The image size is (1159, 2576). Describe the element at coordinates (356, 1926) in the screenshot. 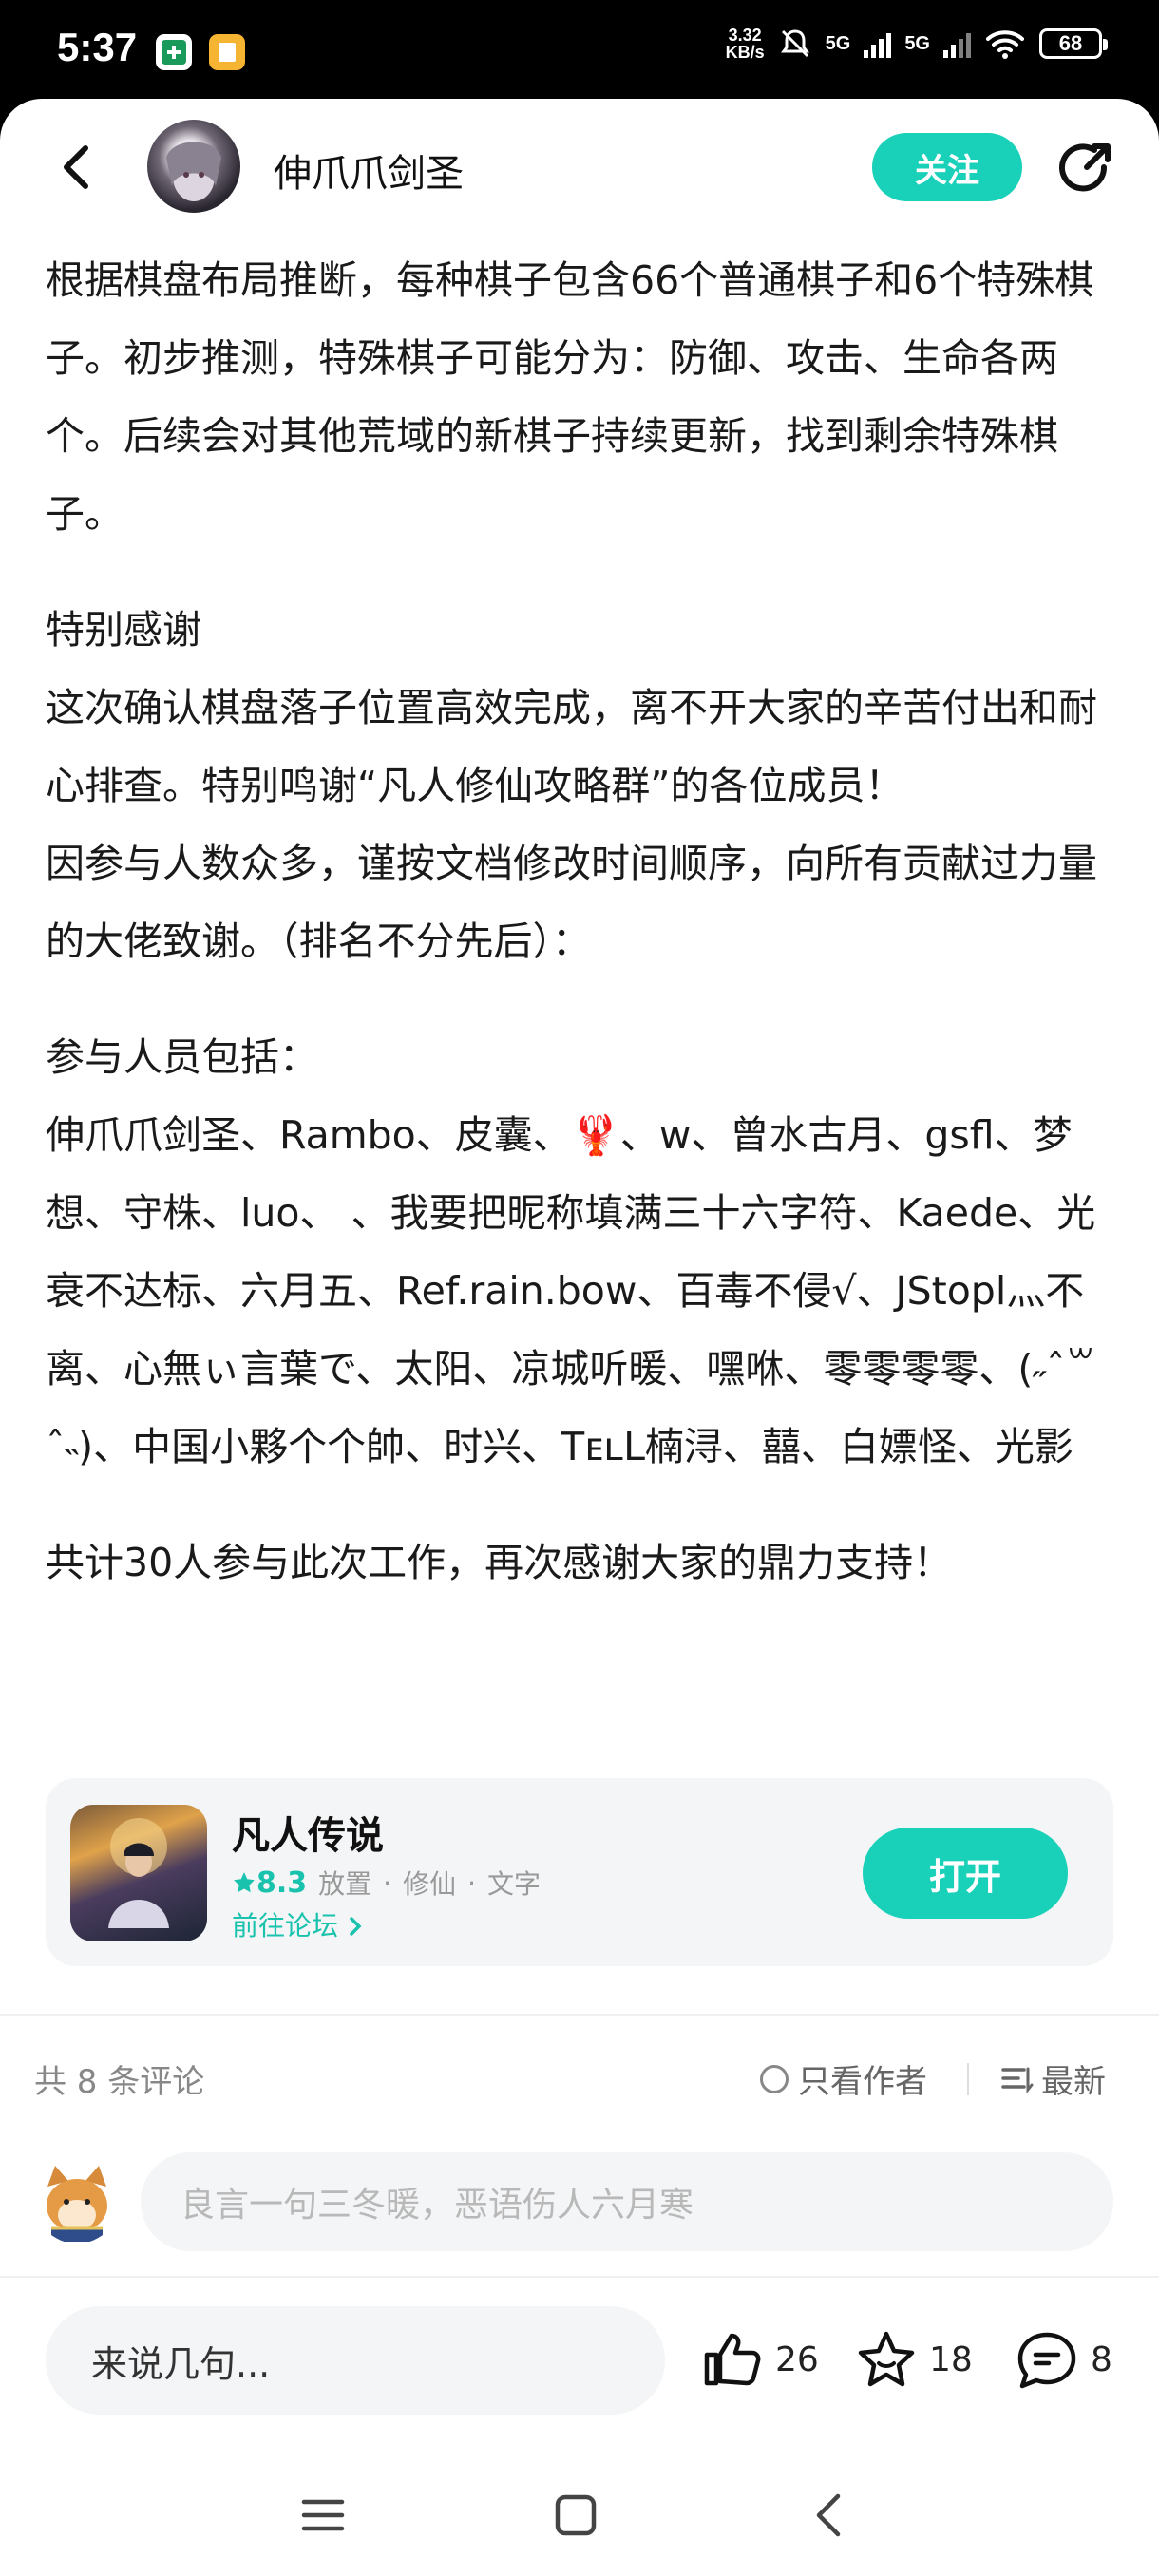

I see `chevron-right-icon` at that location.